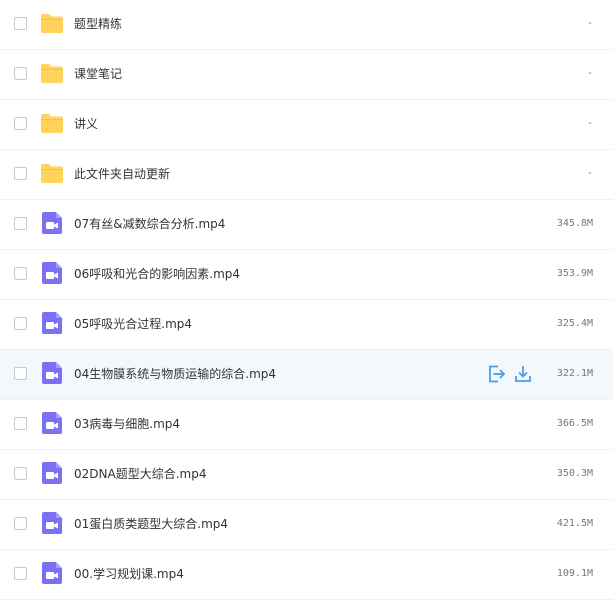  Describe the element at coordinates (306, 225) in the screenshot. I see `file-row: 07有丝&减数综合分析.mp4 345.8M` at that location.